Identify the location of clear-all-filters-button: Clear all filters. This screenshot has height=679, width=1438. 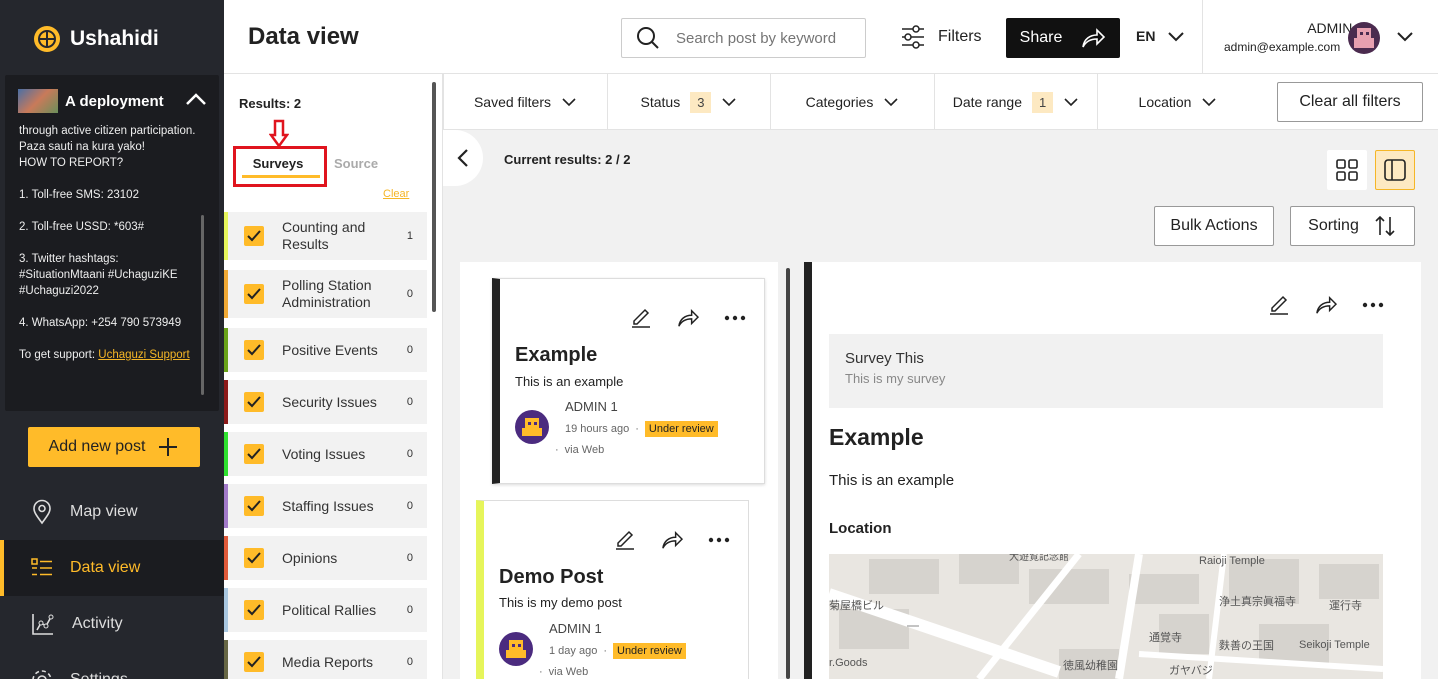
(1350, 102).